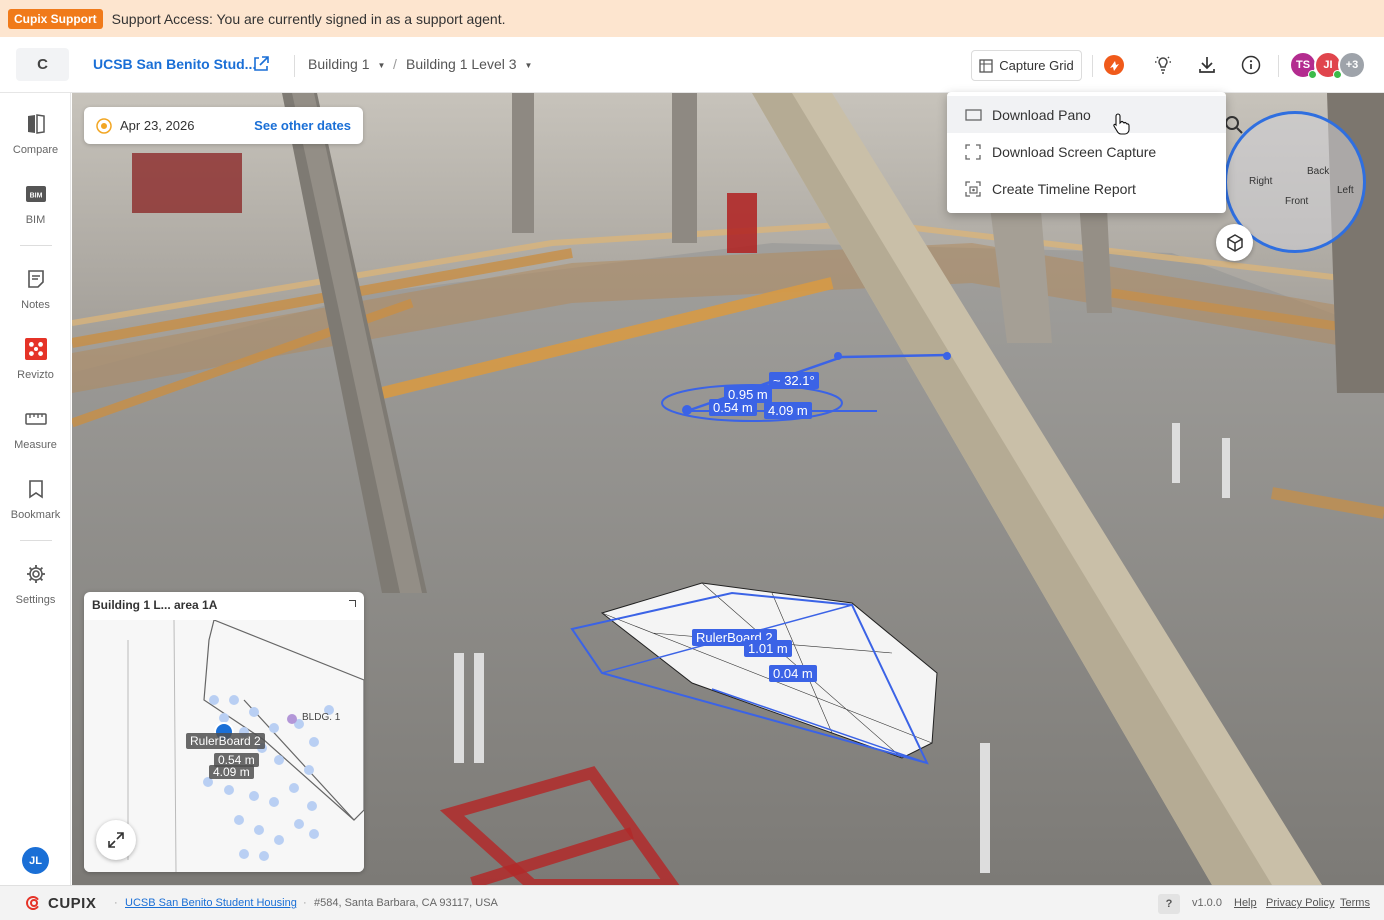 Image resolution: width=1384 pixels, height=920 pixels. Describe the element at coordinates (1036, 65) in the screenshot. I see `capture-grid-label: Capture Grid` at that location.